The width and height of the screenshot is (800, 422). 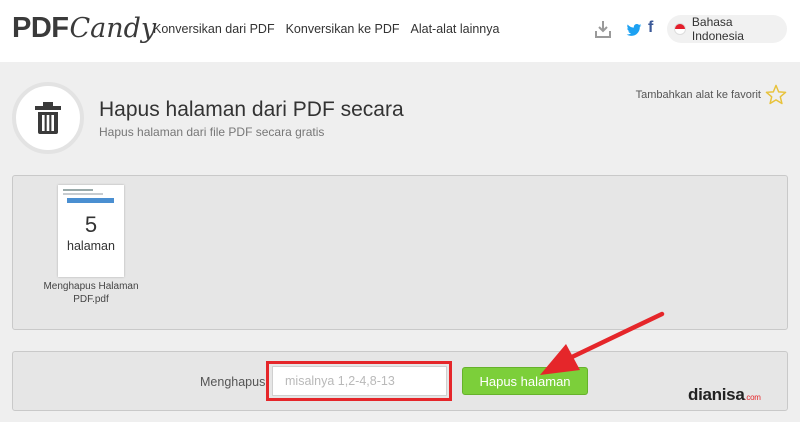 I want to click on watermark-suffix: .com, so click(x=752, y=397).